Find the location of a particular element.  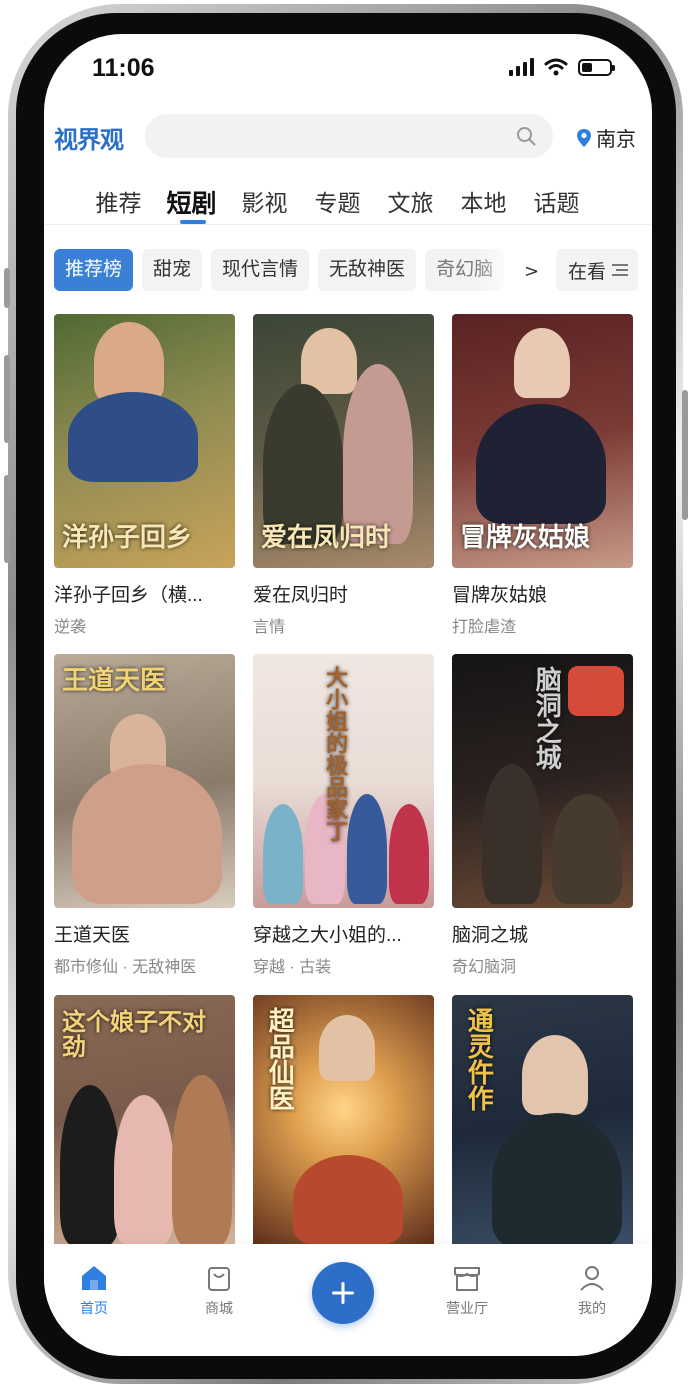

poster-image: 超品仙医 is located at coordinates (343, 1122).